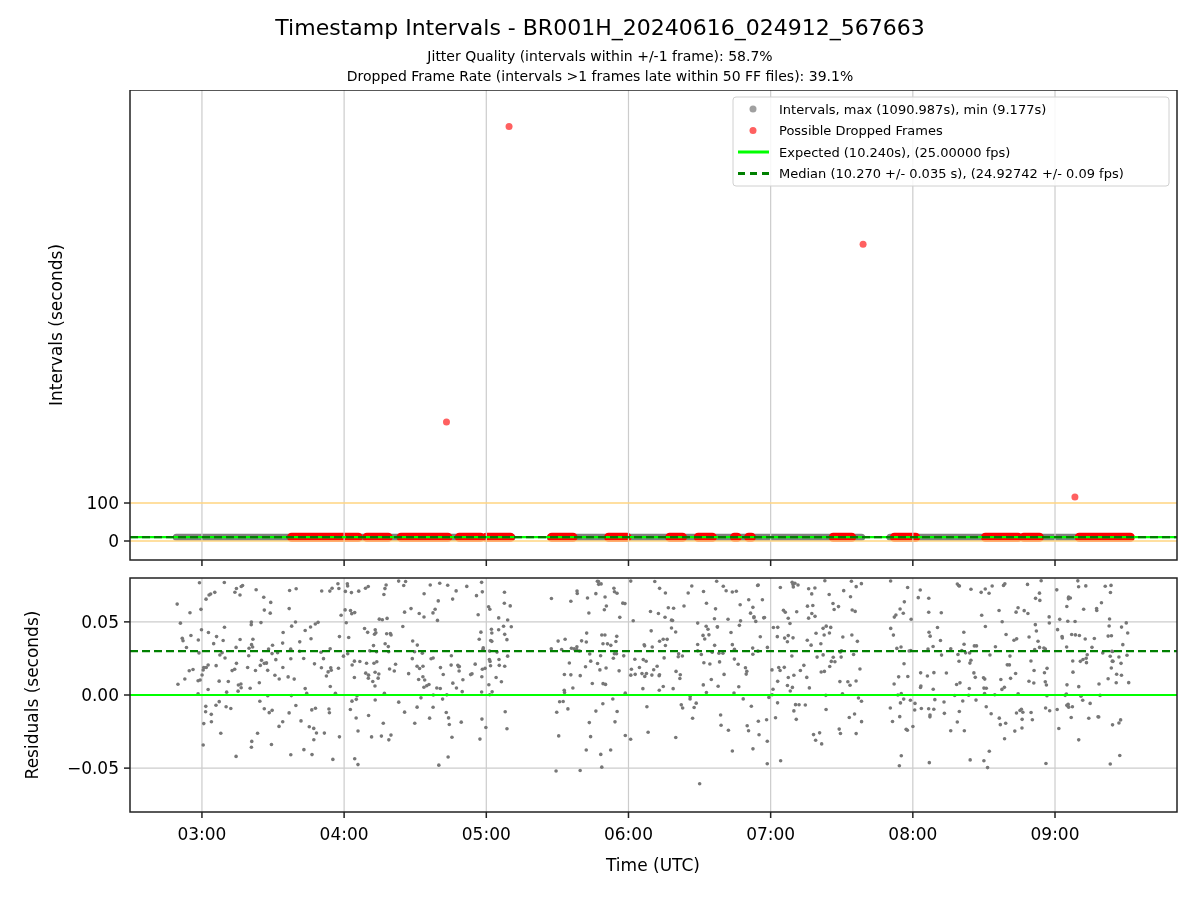 Image resolution: width=1200 pixels, height=900 pixels. What do you see at coordinates (895, 152) in the screenshot?
I see `legend-label: Expected (10.240s), (25.00000 fps)` at bounding box center [895, 152].